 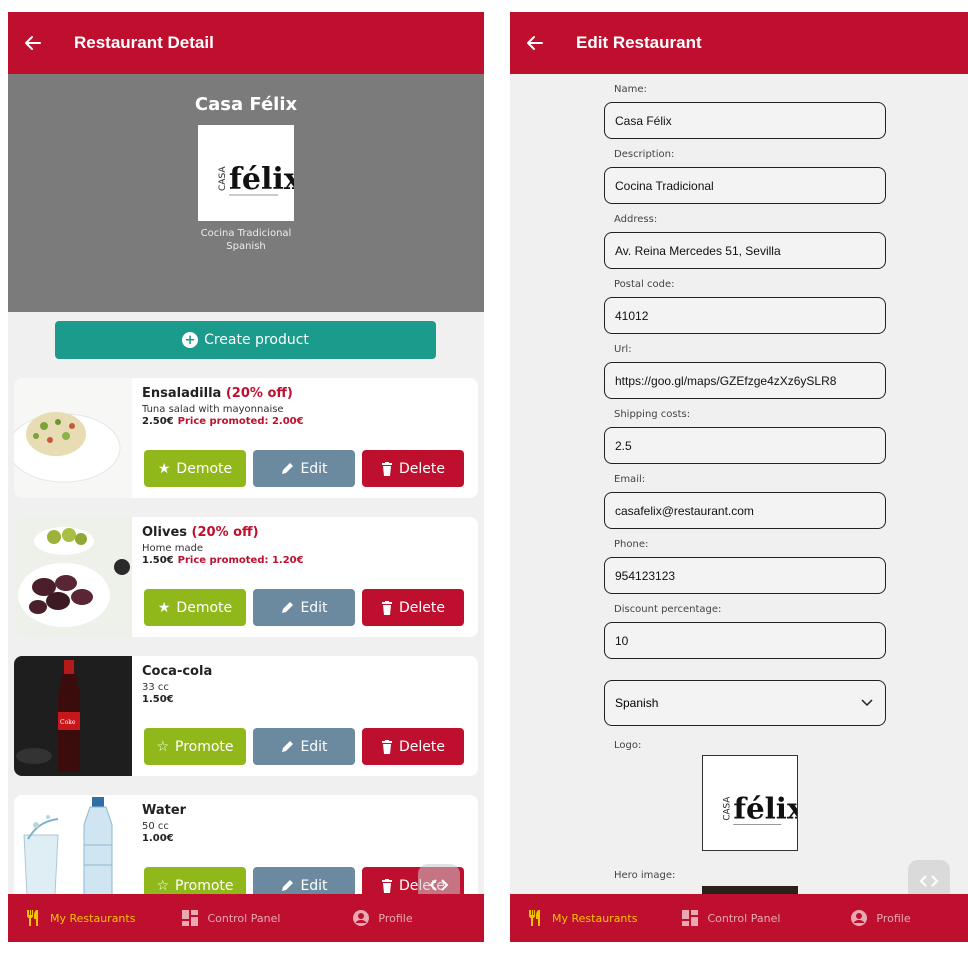 What do you see at coordinates (637, 703) in the screenshot?
I see `category-select-value: Spanish` at bounding box center [637, 703].